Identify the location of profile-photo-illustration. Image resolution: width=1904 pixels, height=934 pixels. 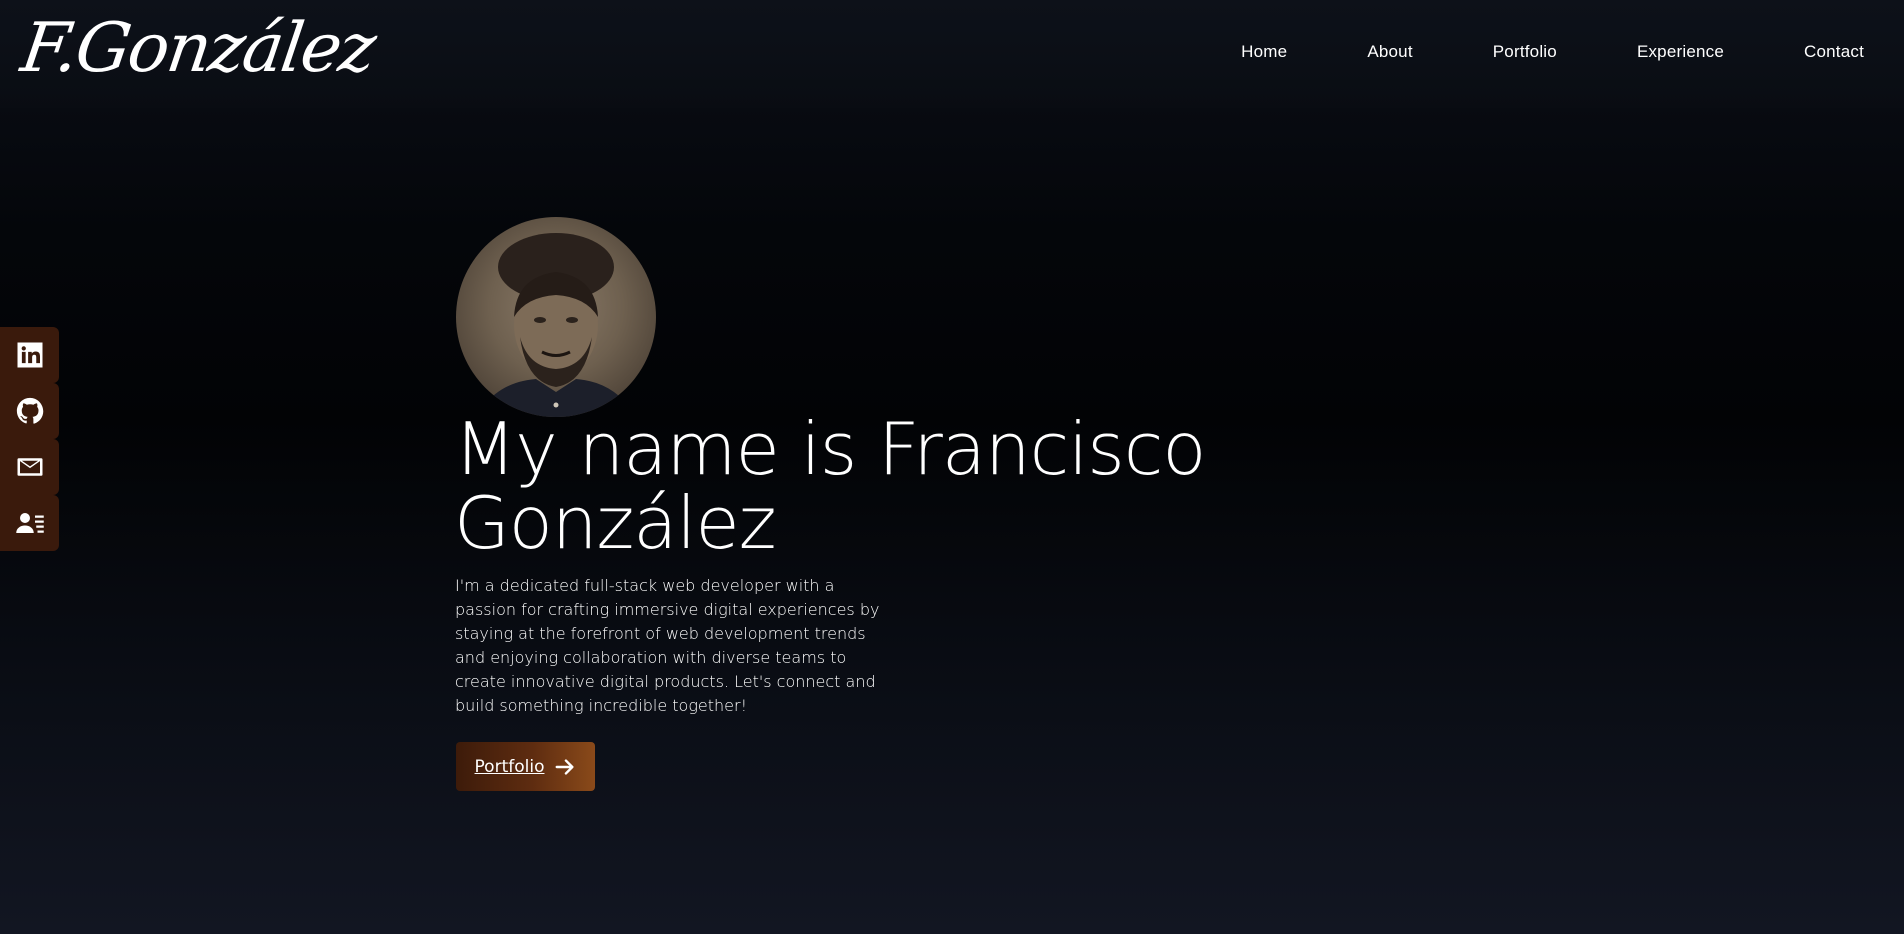
(556, 325).